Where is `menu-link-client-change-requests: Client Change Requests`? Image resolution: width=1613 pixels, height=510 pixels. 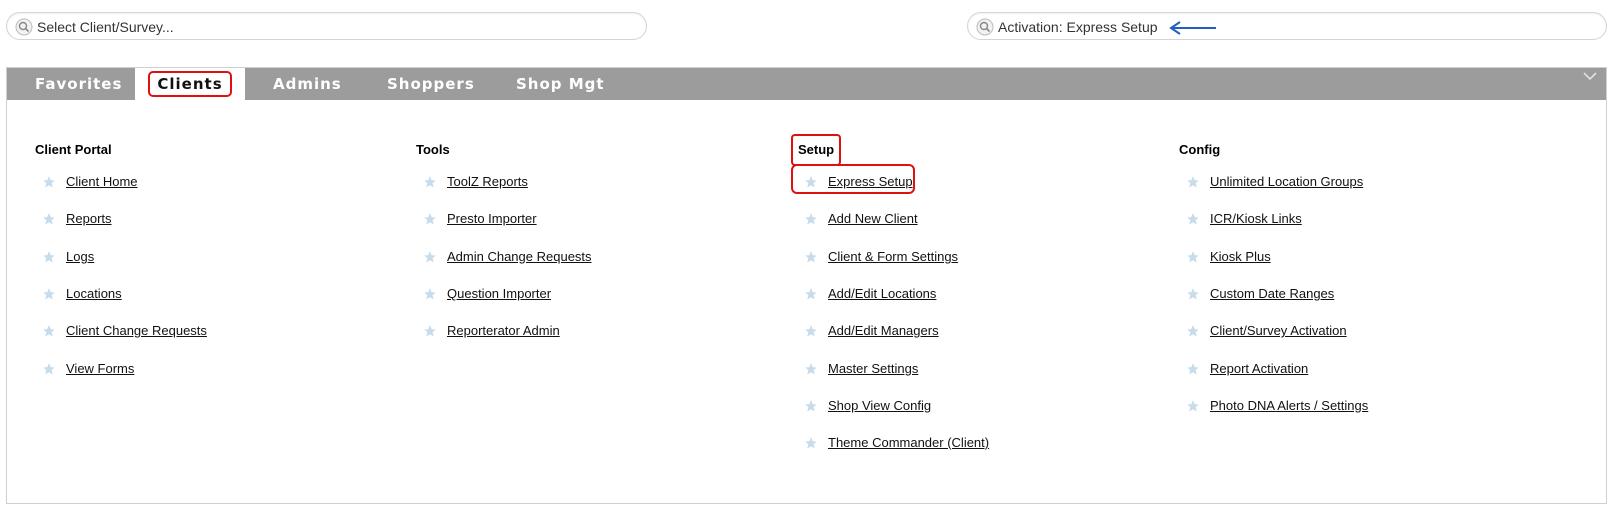
menu-link-client-change-requests: Client Change Requests is located at coordinates (136, 330).